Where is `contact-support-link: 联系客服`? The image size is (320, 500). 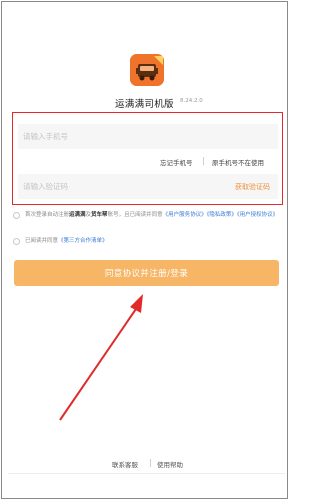 contact-support-link: 联系客服 is located at coordinates (125, 464).